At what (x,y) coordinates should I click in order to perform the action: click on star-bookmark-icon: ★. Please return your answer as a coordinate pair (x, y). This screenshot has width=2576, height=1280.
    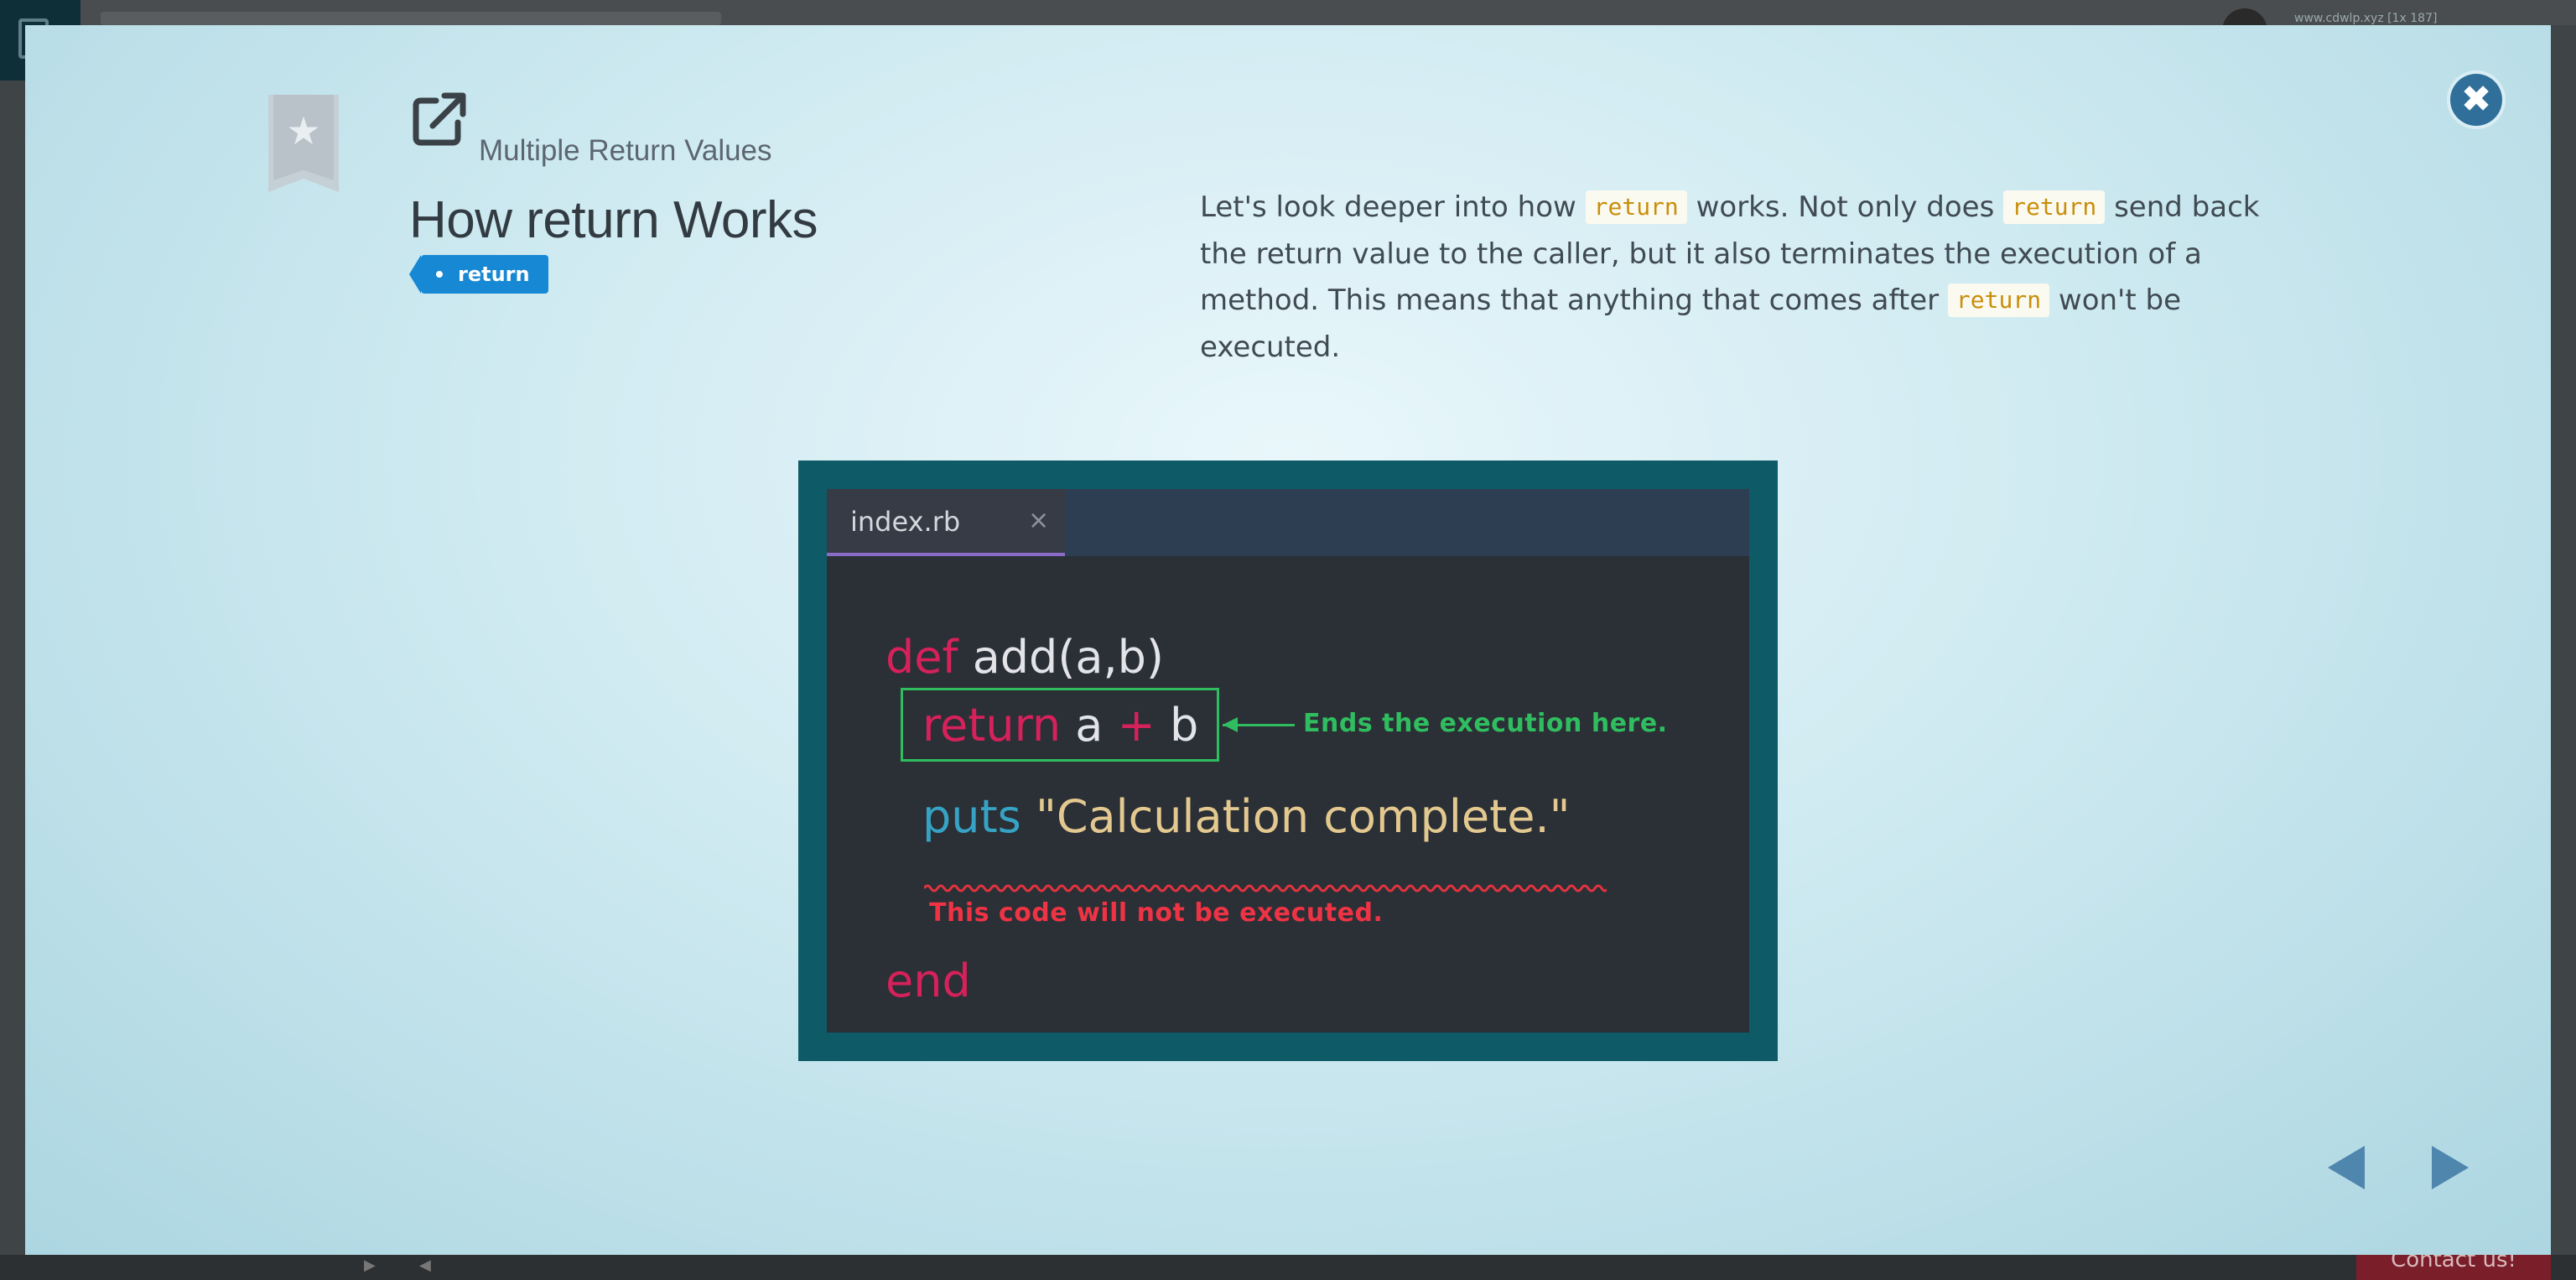
    Looking at the image, I should click on (303, 143).